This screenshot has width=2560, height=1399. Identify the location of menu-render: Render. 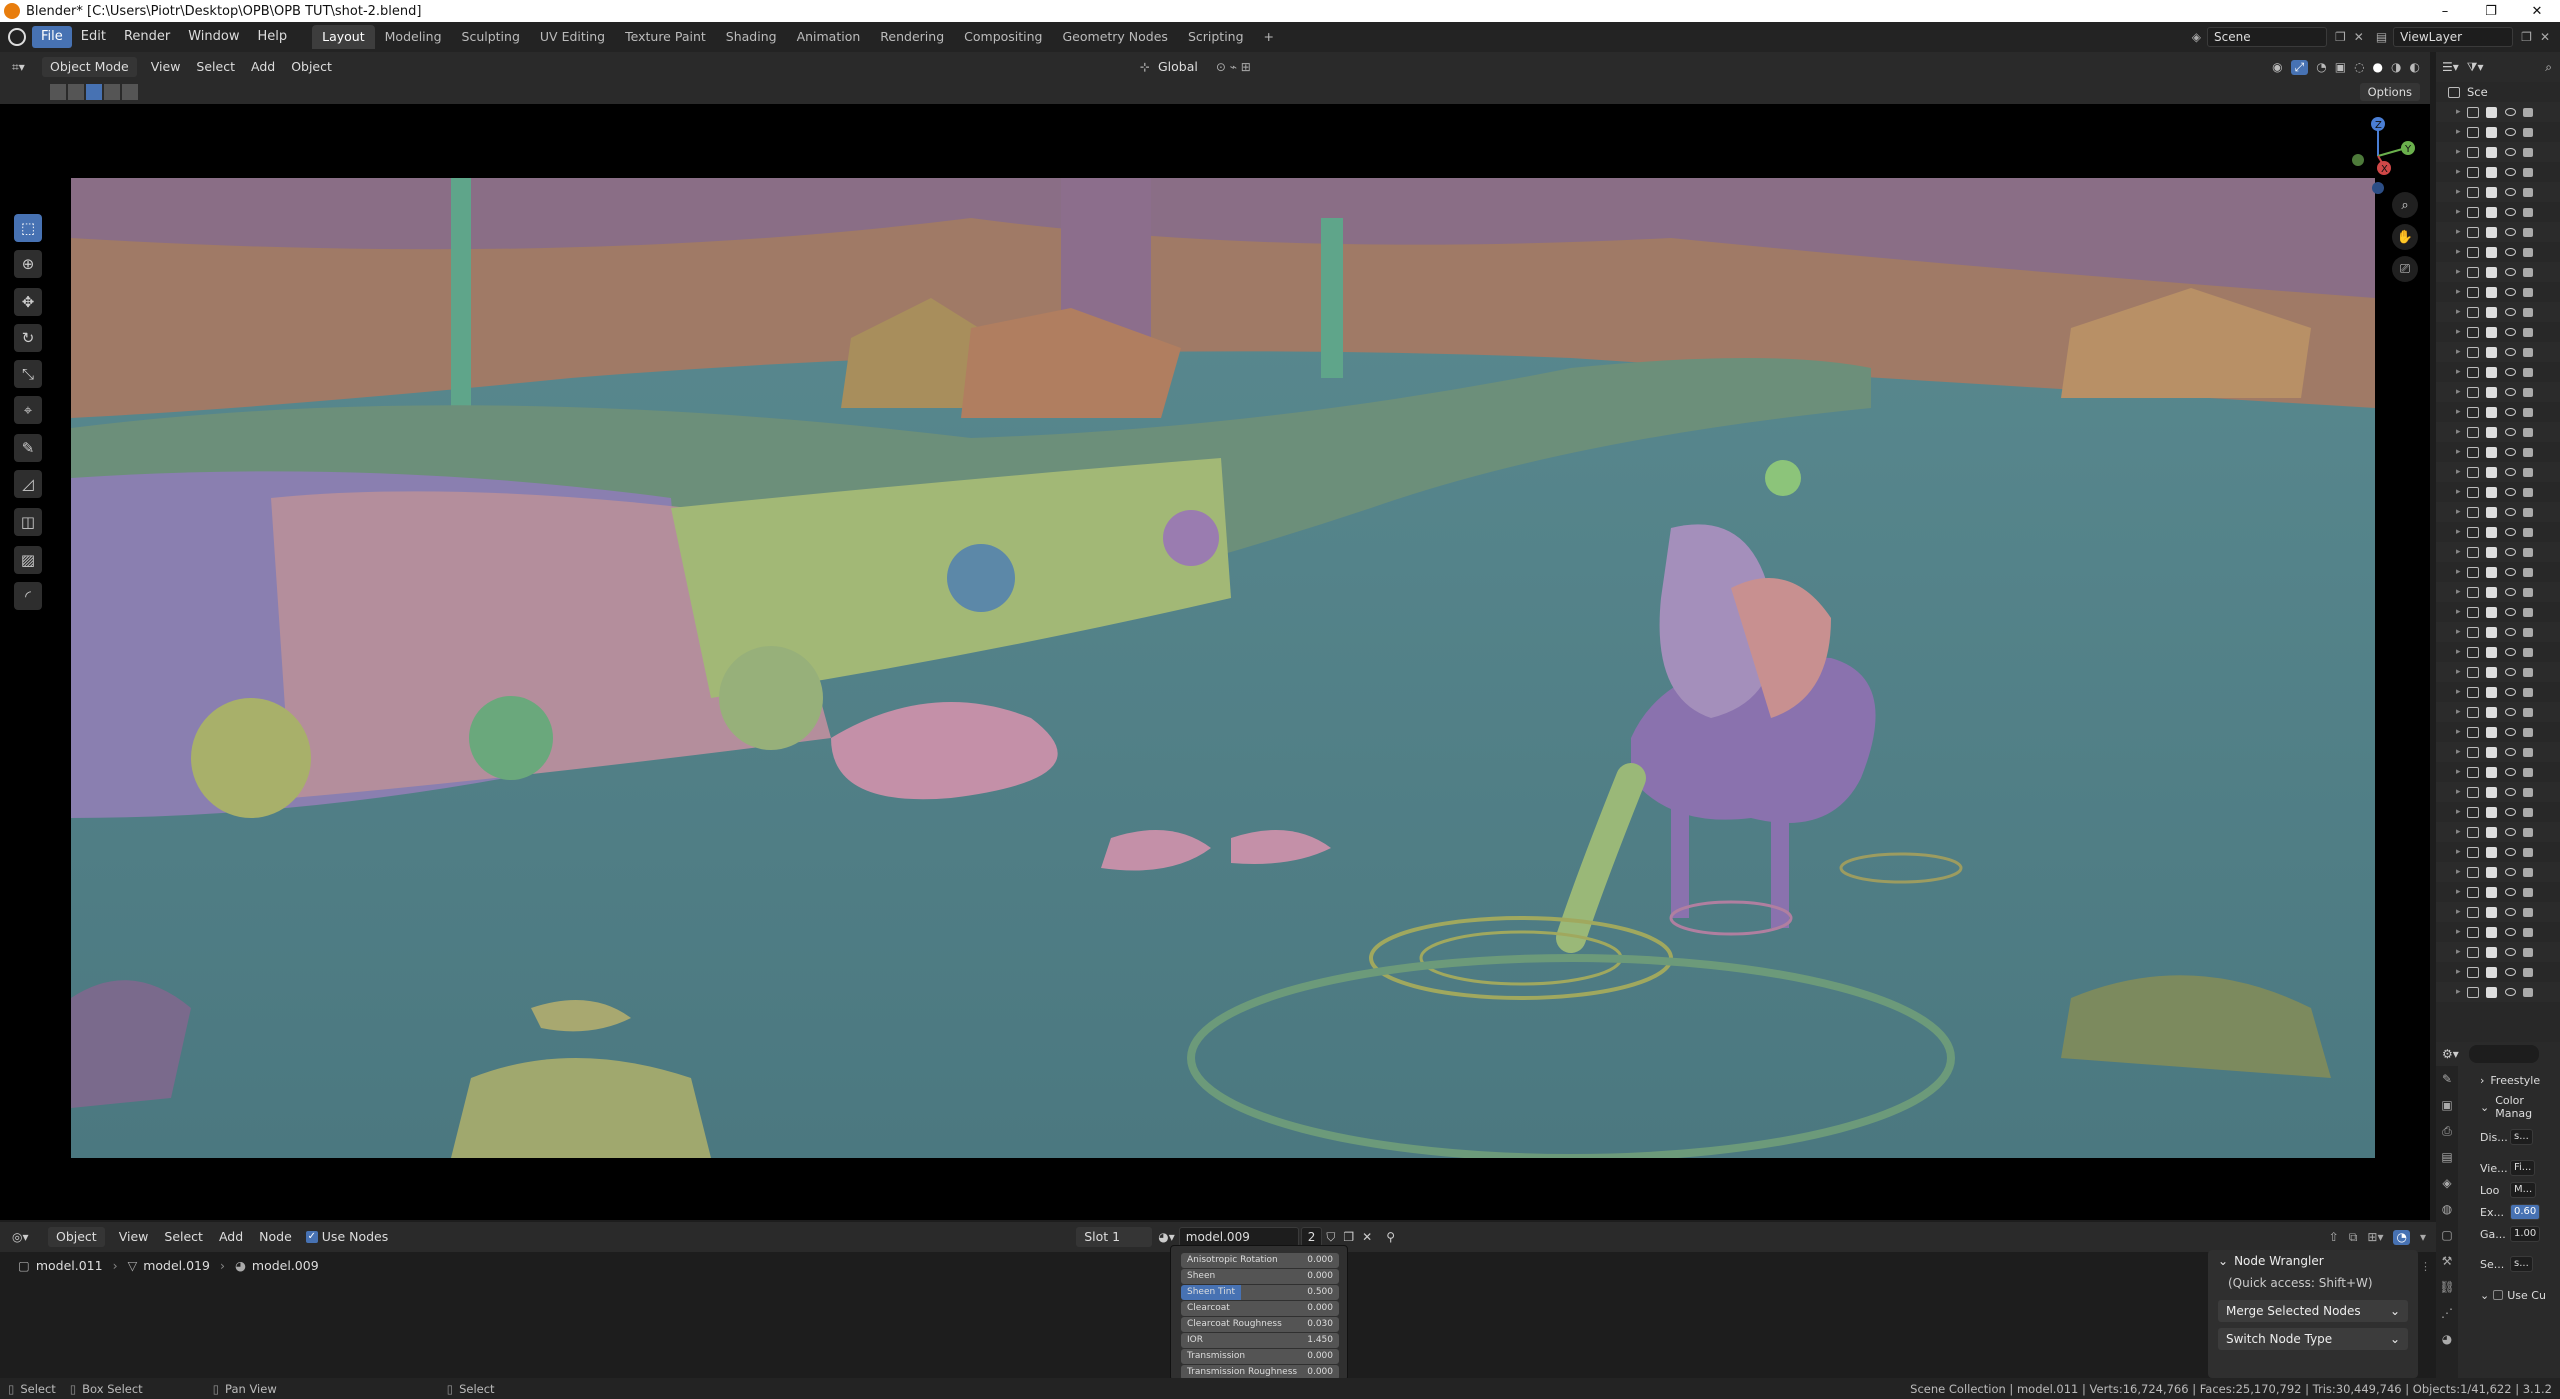
(147, 37).